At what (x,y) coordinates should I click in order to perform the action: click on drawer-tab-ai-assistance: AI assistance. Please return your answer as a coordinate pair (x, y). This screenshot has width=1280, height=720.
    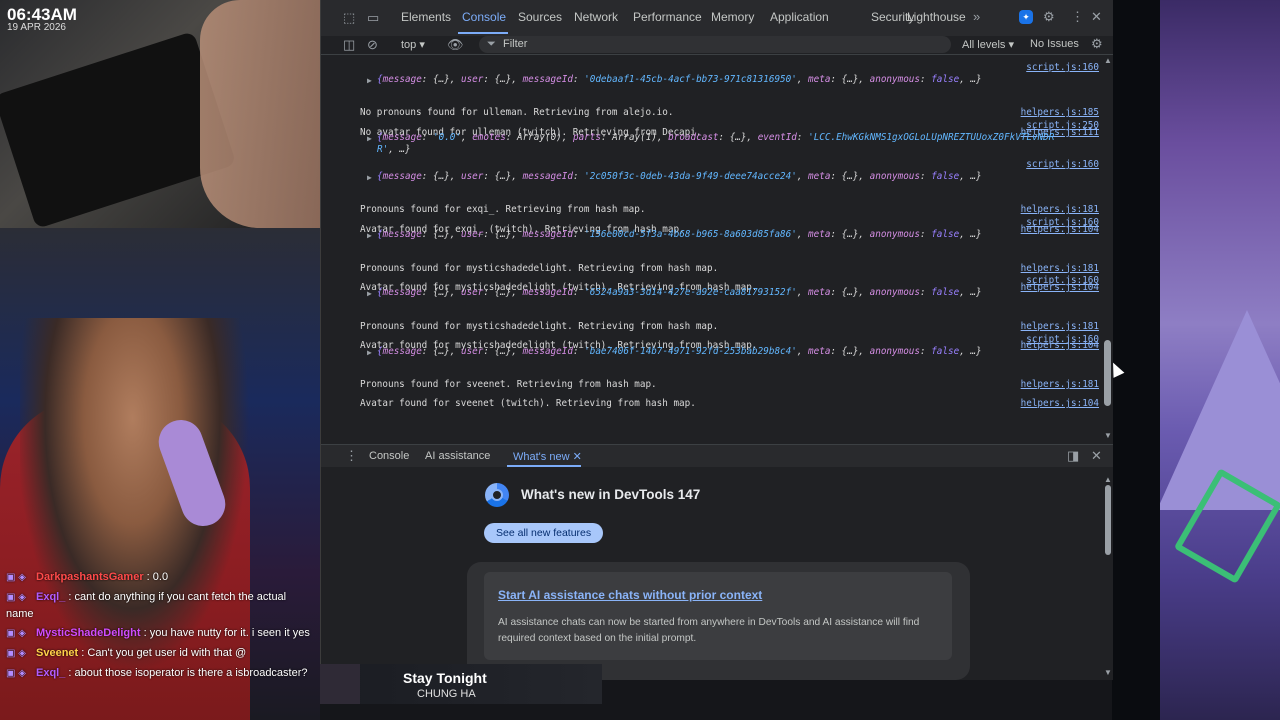
    Looking at the image, I should click on (457, 456).